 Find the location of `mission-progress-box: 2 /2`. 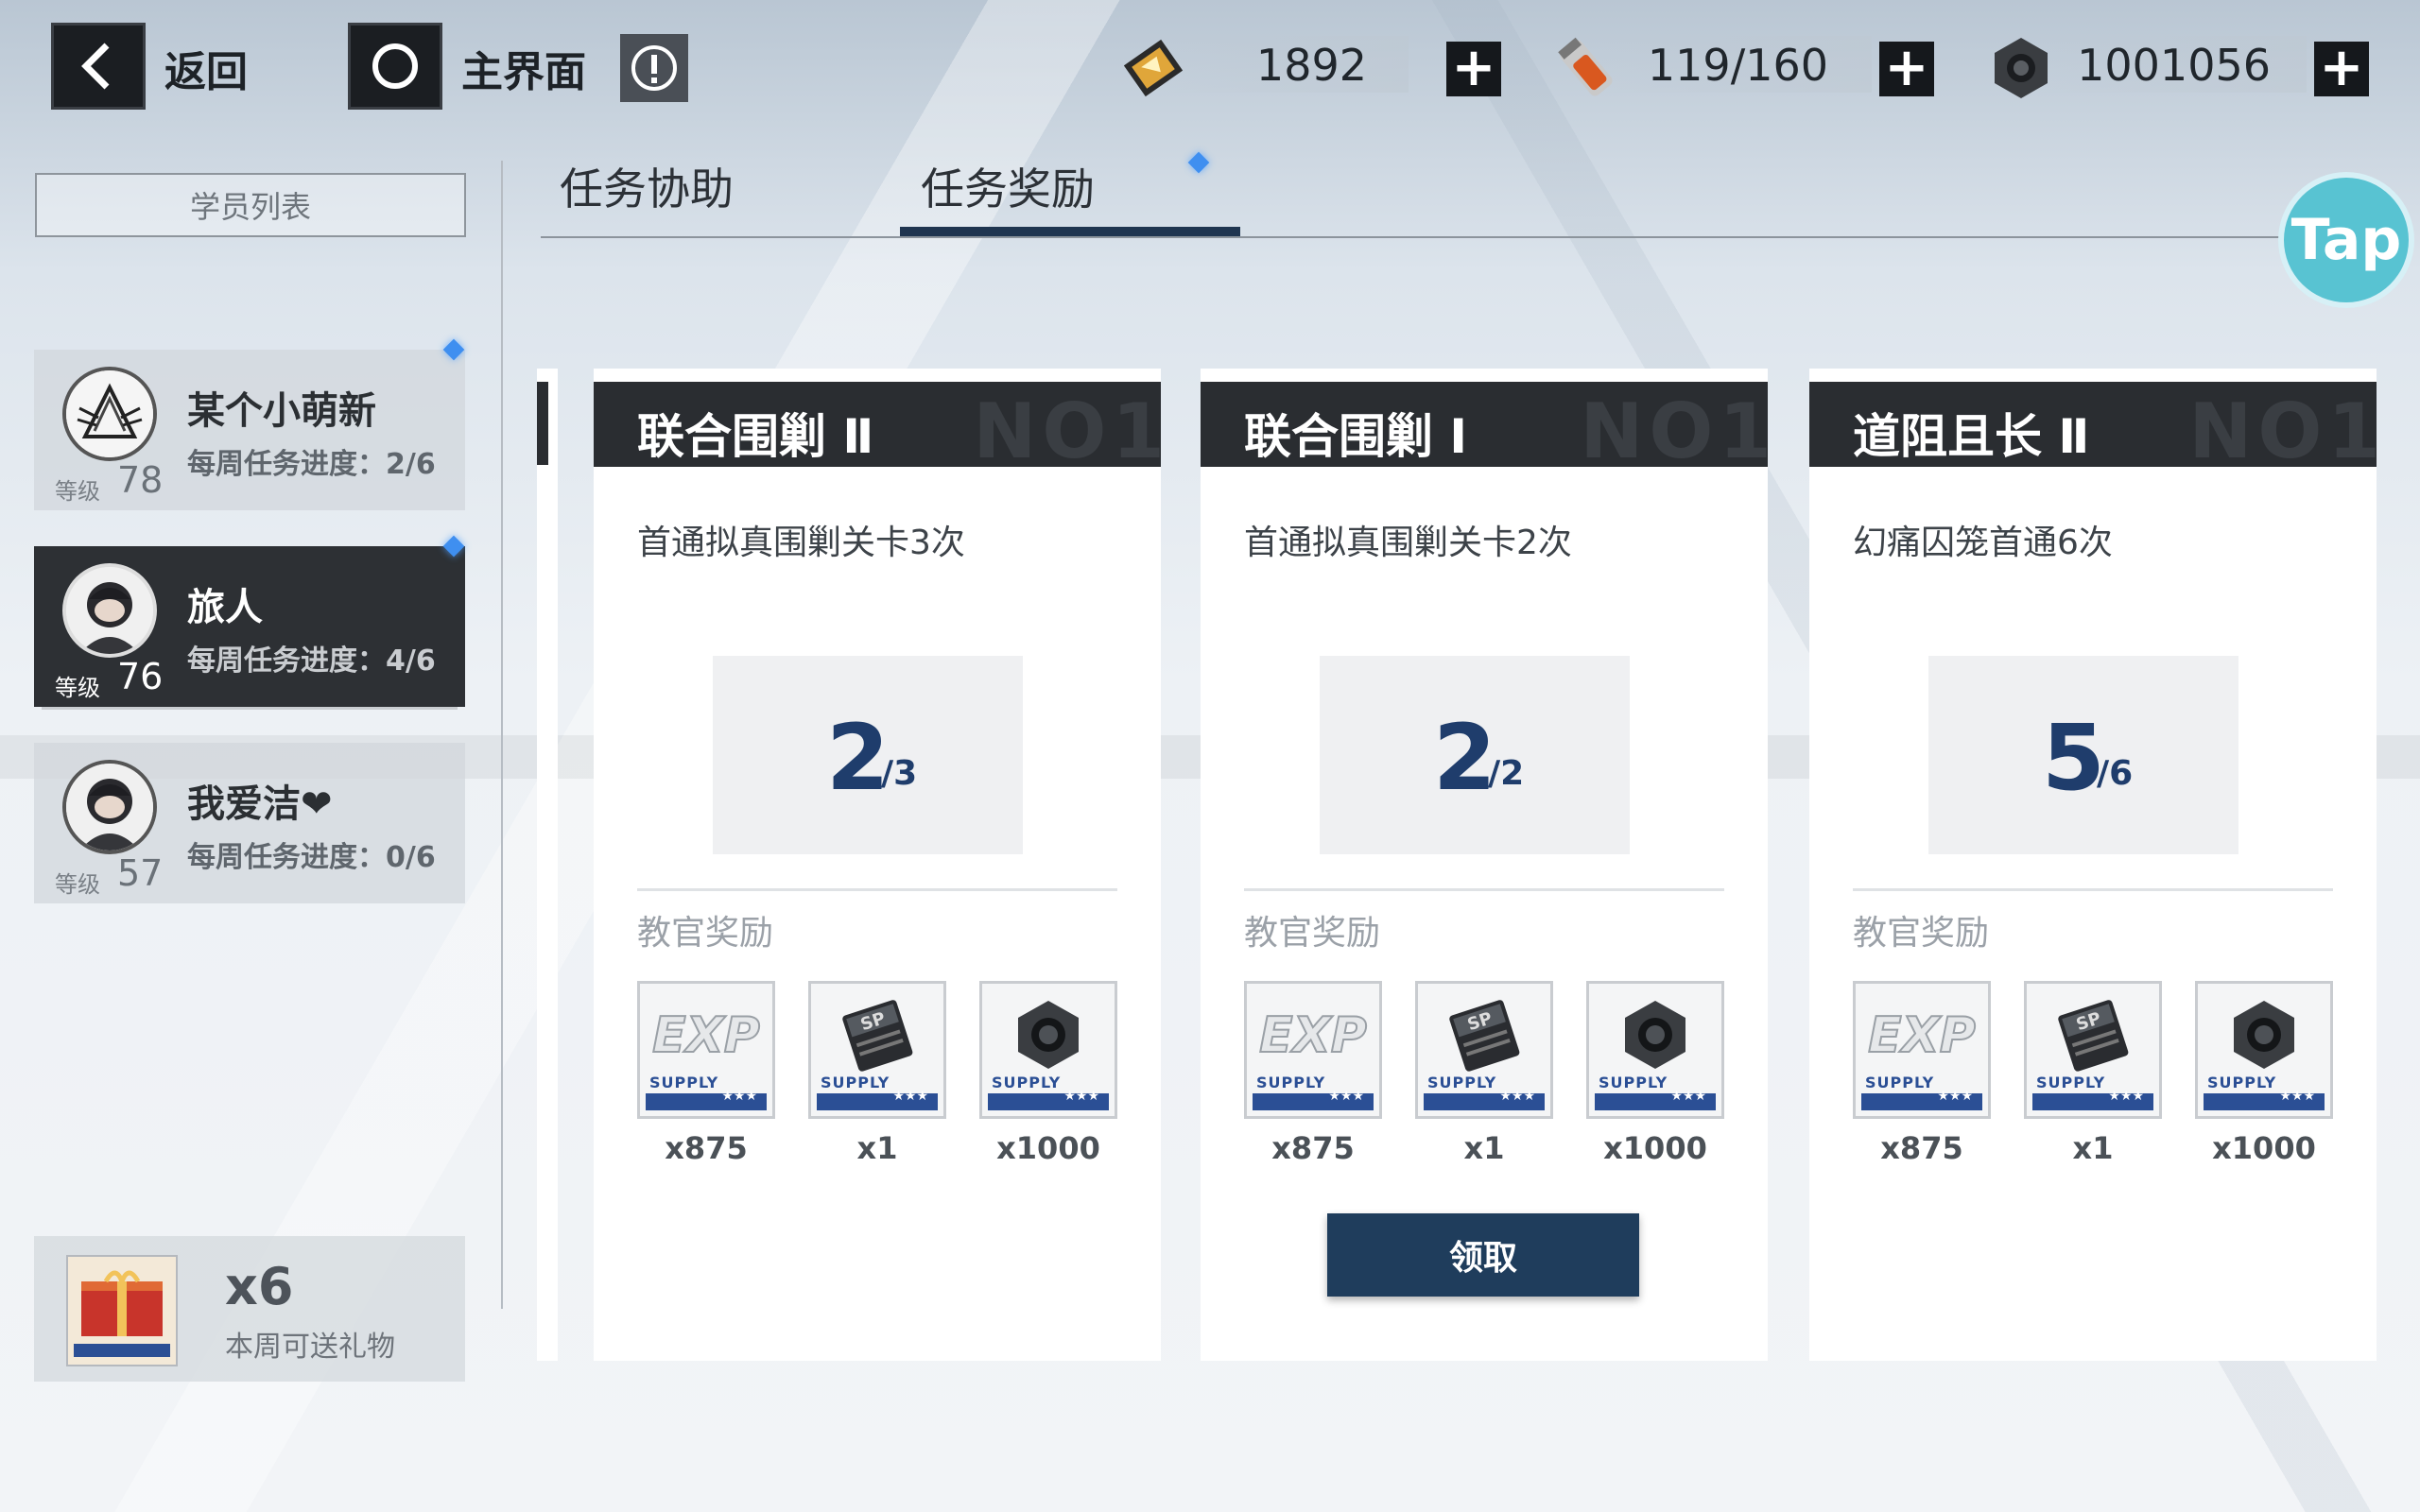

mission-progress-box: 2 /2 is located at coordinates (1475, 755).